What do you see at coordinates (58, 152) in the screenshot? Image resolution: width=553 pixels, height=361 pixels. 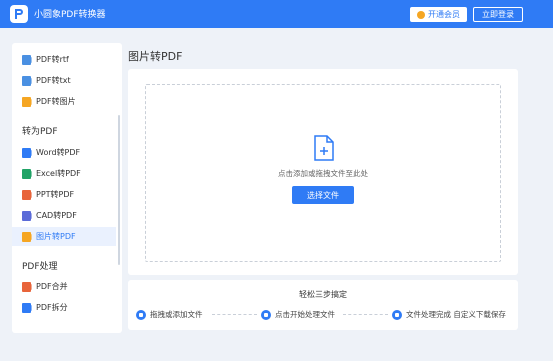 I see `sidebar-item-label: Word转PDF` at bounding box center [58, 152].